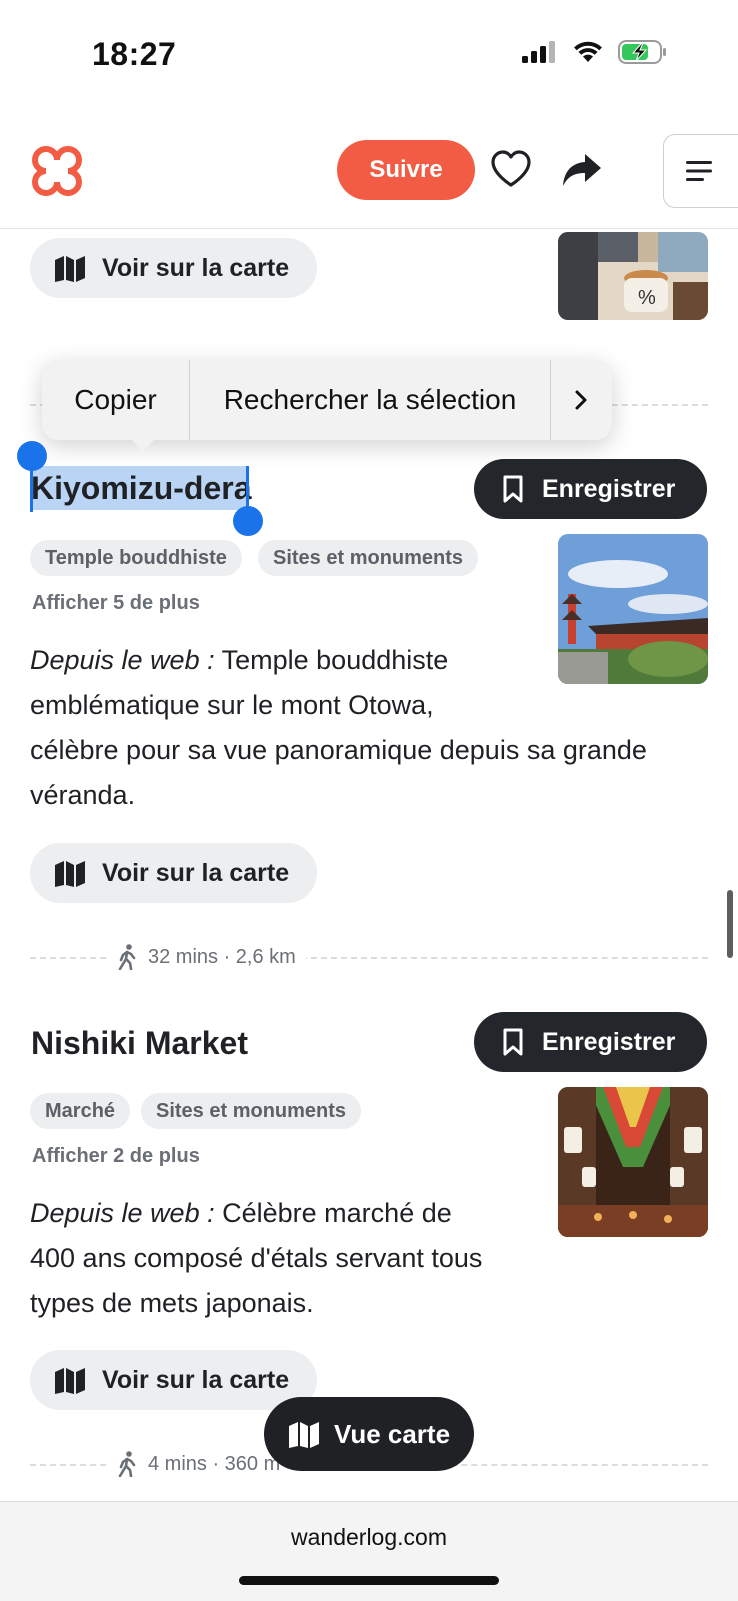  What do you see at coordinates (80, 1111) in the screenshot?
I see `tag-chip: Marché` at bounding box center [80, 1111].